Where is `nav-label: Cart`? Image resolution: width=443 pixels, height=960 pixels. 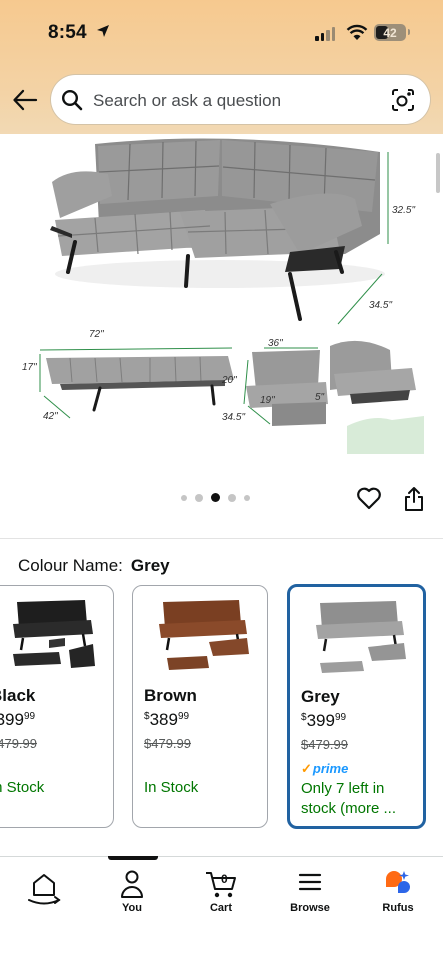 nav-label: Cart is located at coordinates (220, 908).